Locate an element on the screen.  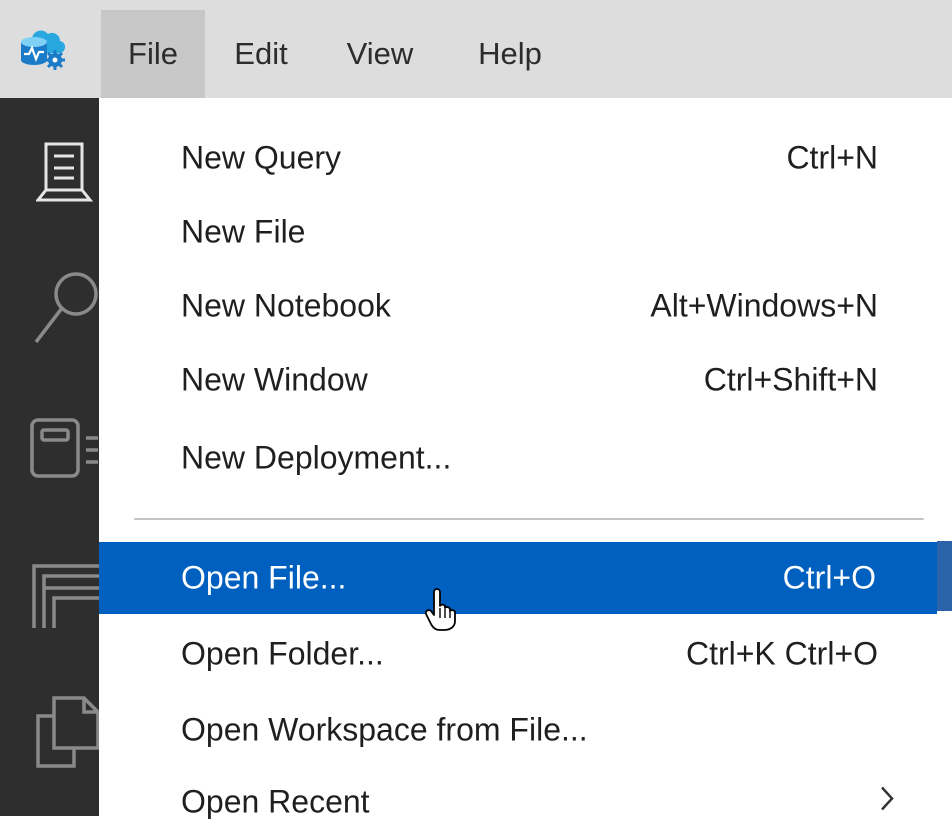
menu-item-shortcut: Ctrl+N is located at coordinates (832, 157).